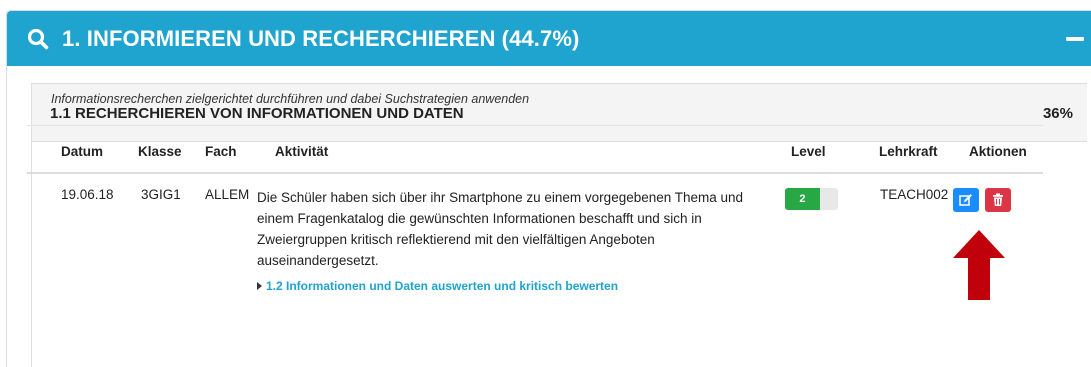 Image resolution: width=1091 pixels, height=367 pixels. Describe the element at coordinates (321, 38) in the screenshot. I see `section-title: 1. INFORMIEREN UND RECHERCHIEREN (44.7%)` at that location.